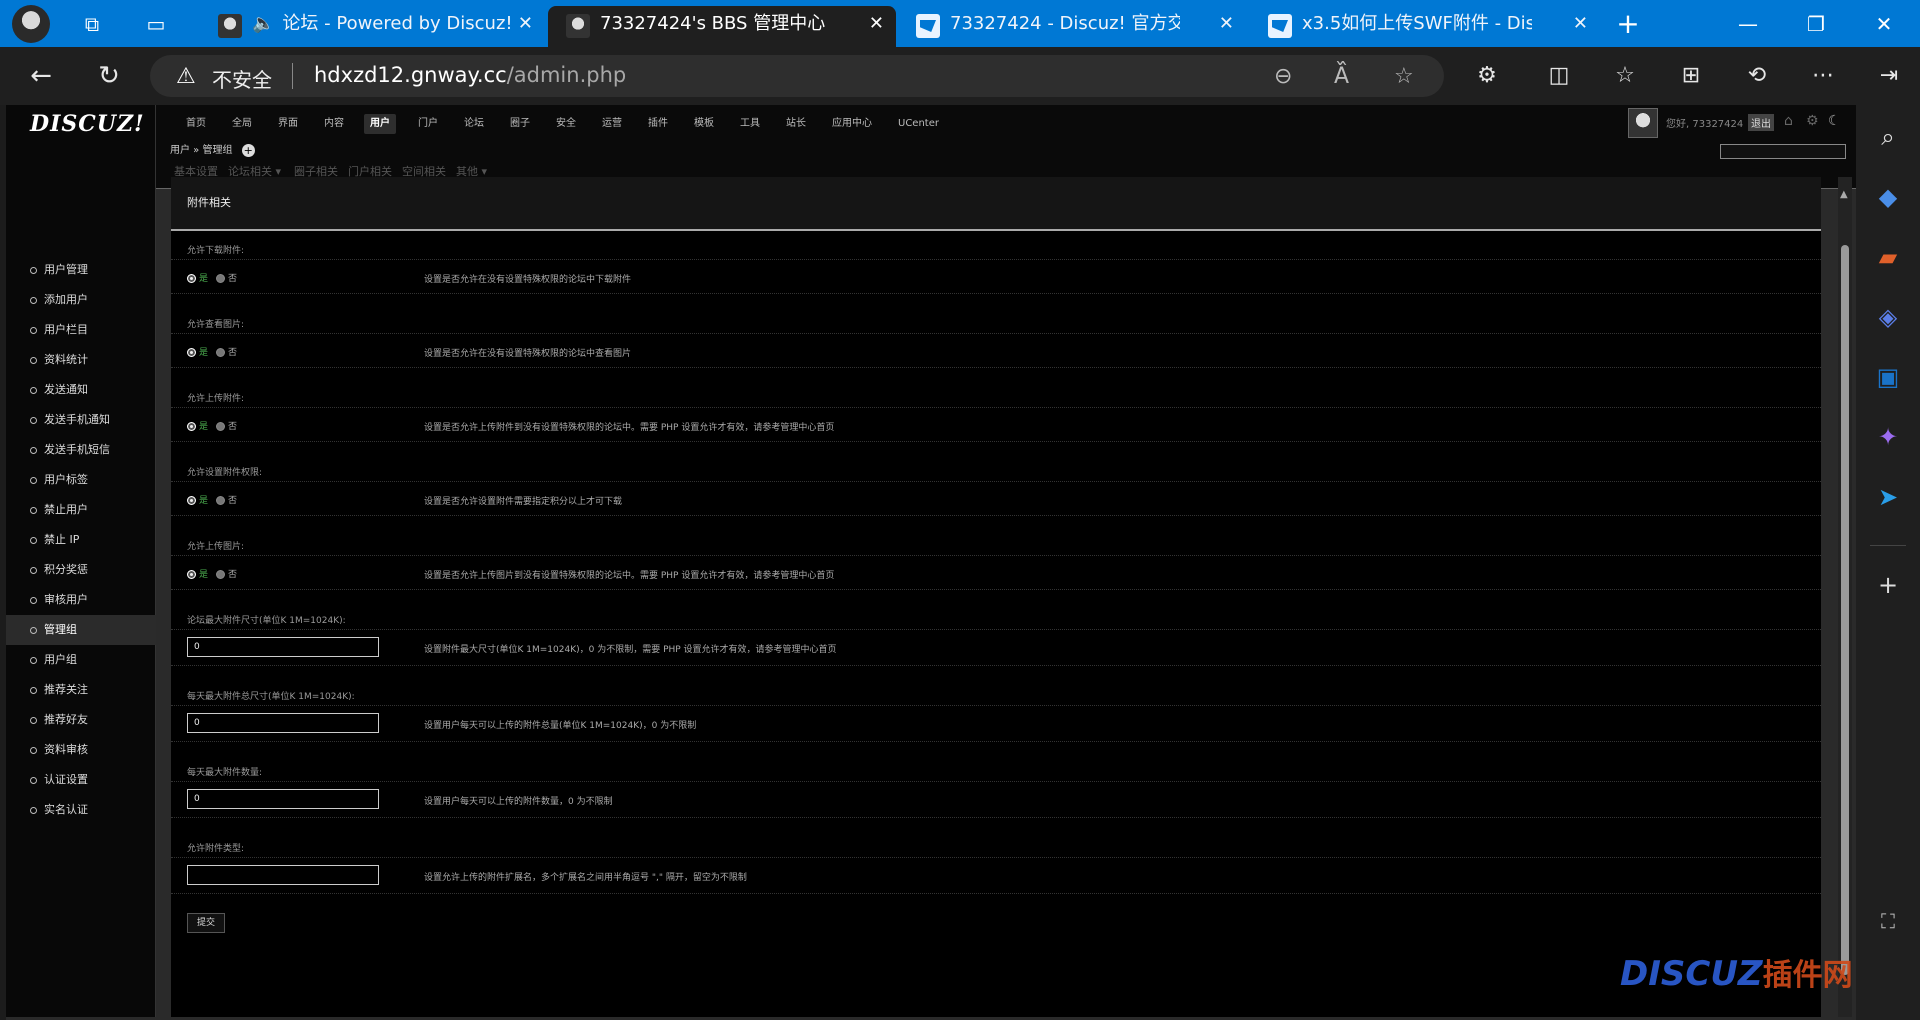  Describe the element at coordinates (1628, 24) in the screenshot. I see `new-tab-icon: +` at that location.